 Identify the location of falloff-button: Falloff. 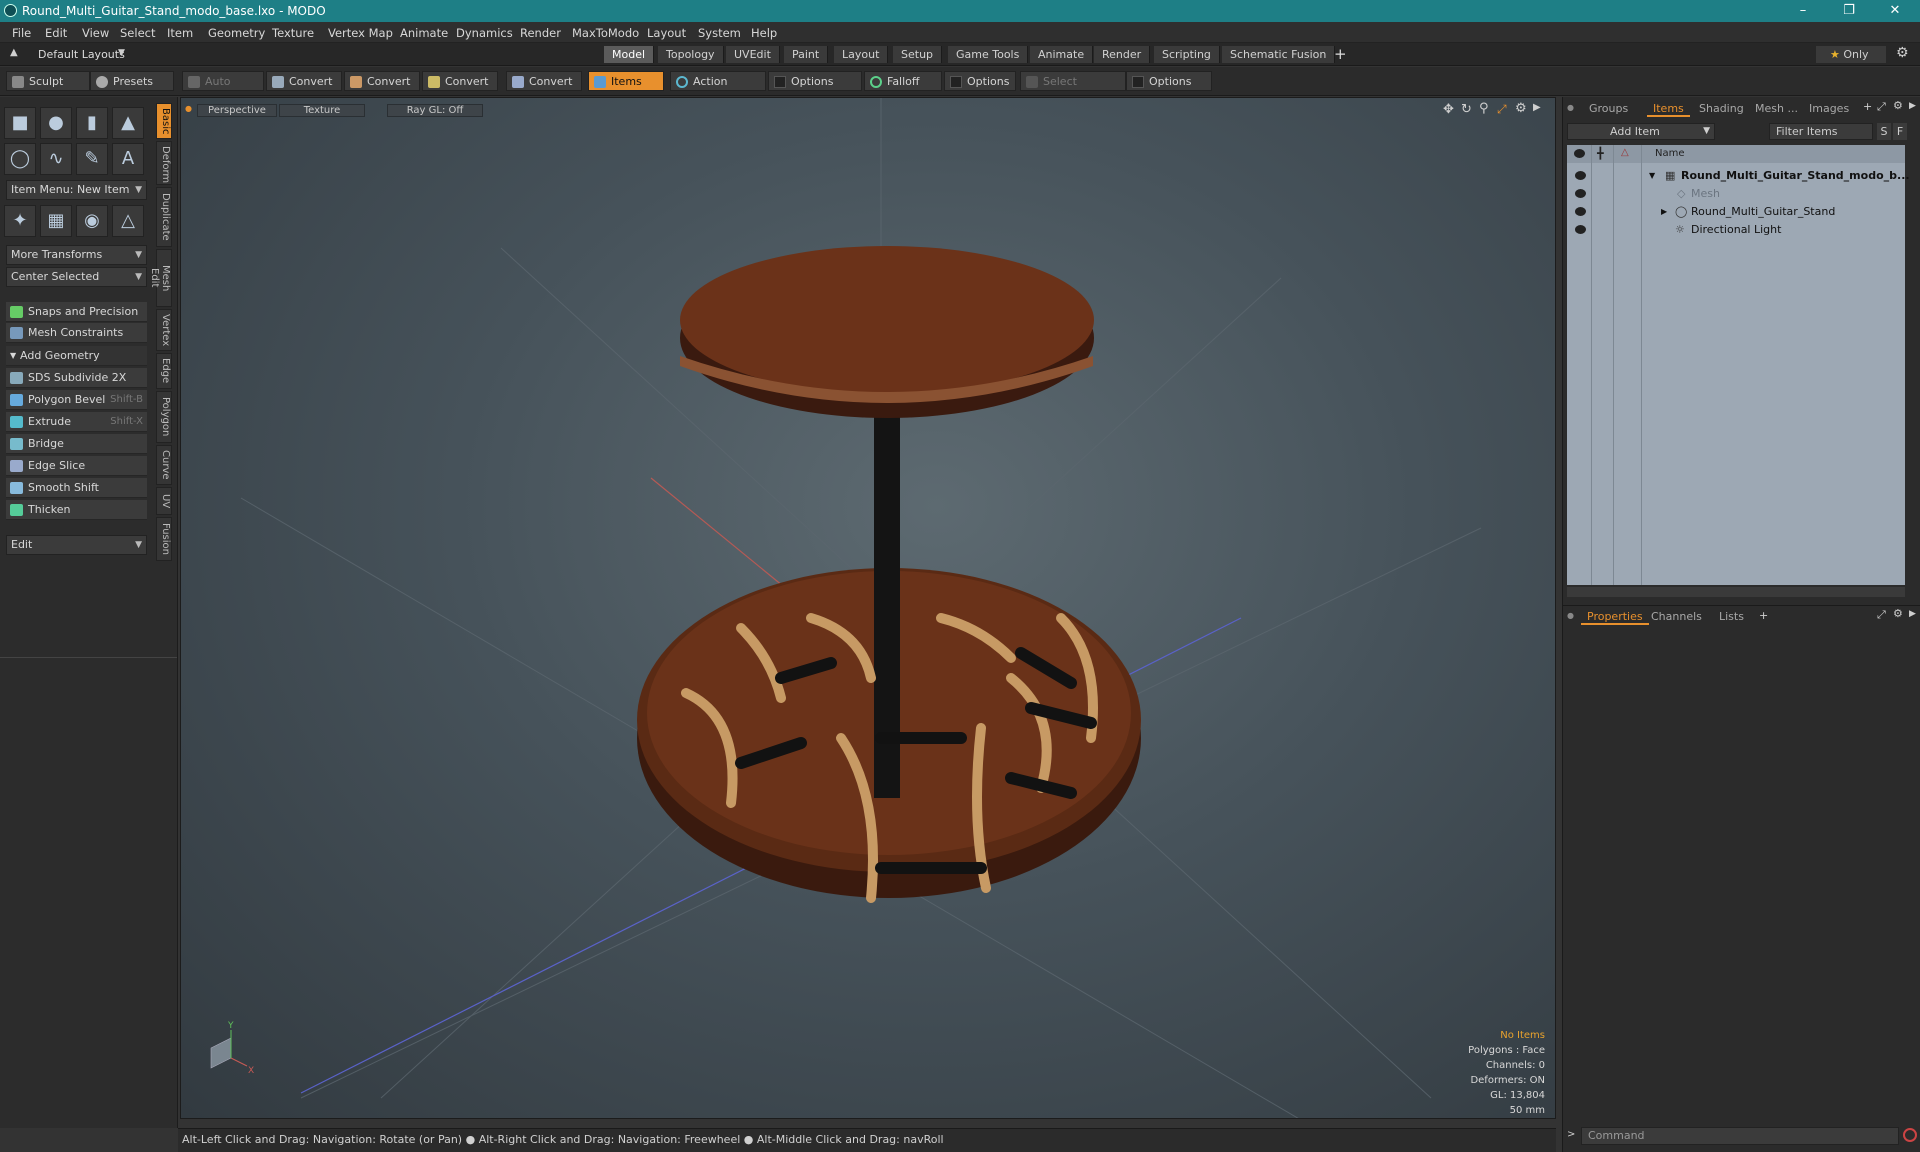
(903, 81).